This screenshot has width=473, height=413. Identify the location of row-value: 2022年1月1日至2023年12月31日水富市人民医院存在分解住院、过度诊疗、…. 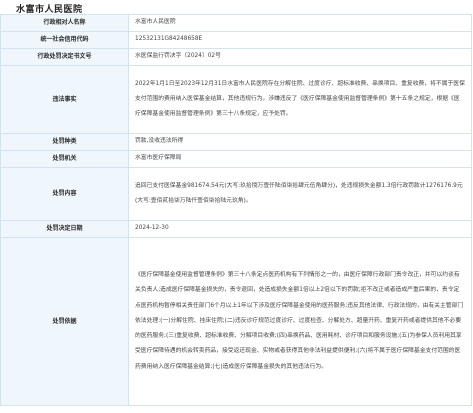
(300, 99).